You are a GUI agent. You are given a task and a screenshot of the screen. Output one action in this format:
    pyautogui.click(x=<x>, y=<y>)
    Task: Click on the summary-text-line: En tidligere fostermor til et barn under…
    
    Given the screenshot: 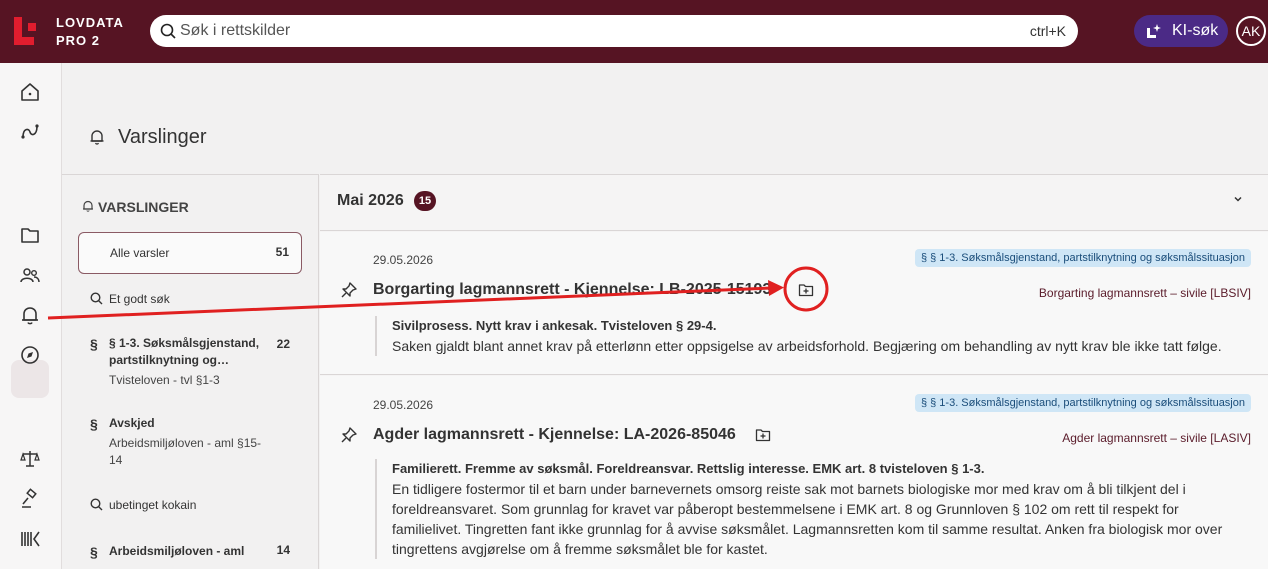 What is the action you would take?
    pyautogui.click(x=789, y=489)
    